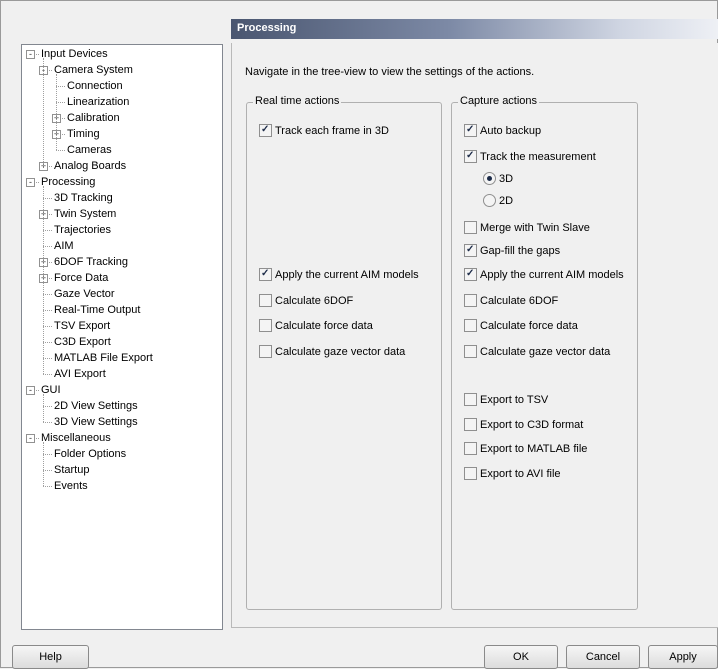  I want to click on tree-item-label: TSV Export, so click(82, 326).